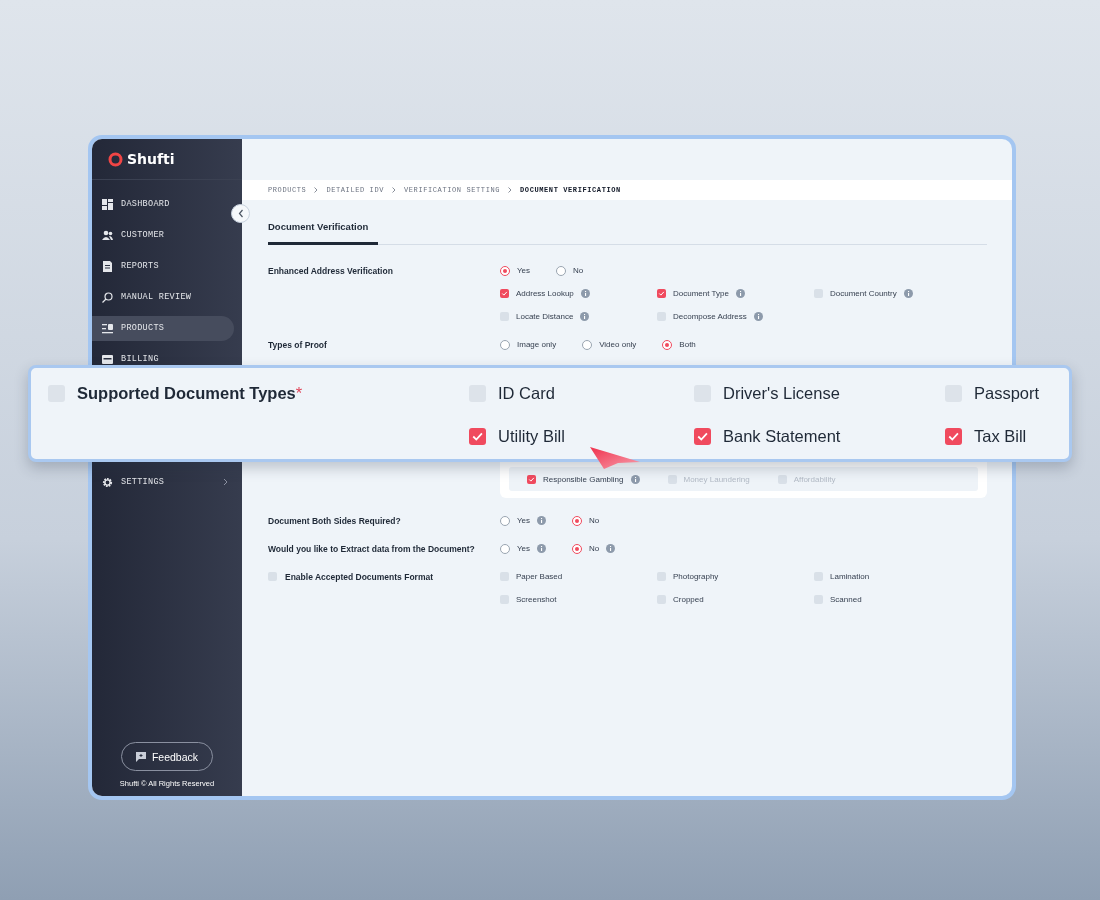  I want to click on option-label: Video only, so click(618, 344).